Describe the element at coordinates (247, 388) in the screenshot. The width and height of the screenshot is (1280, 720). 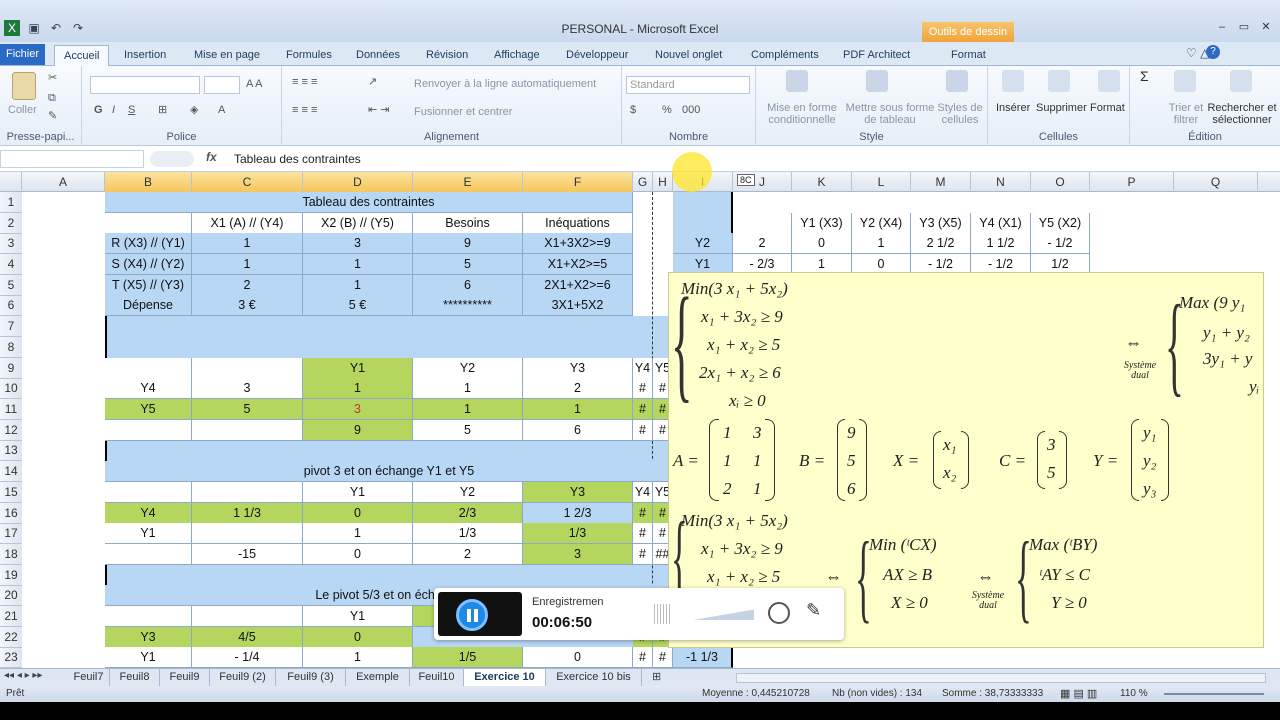
I see `table-cell: 3` at that location.